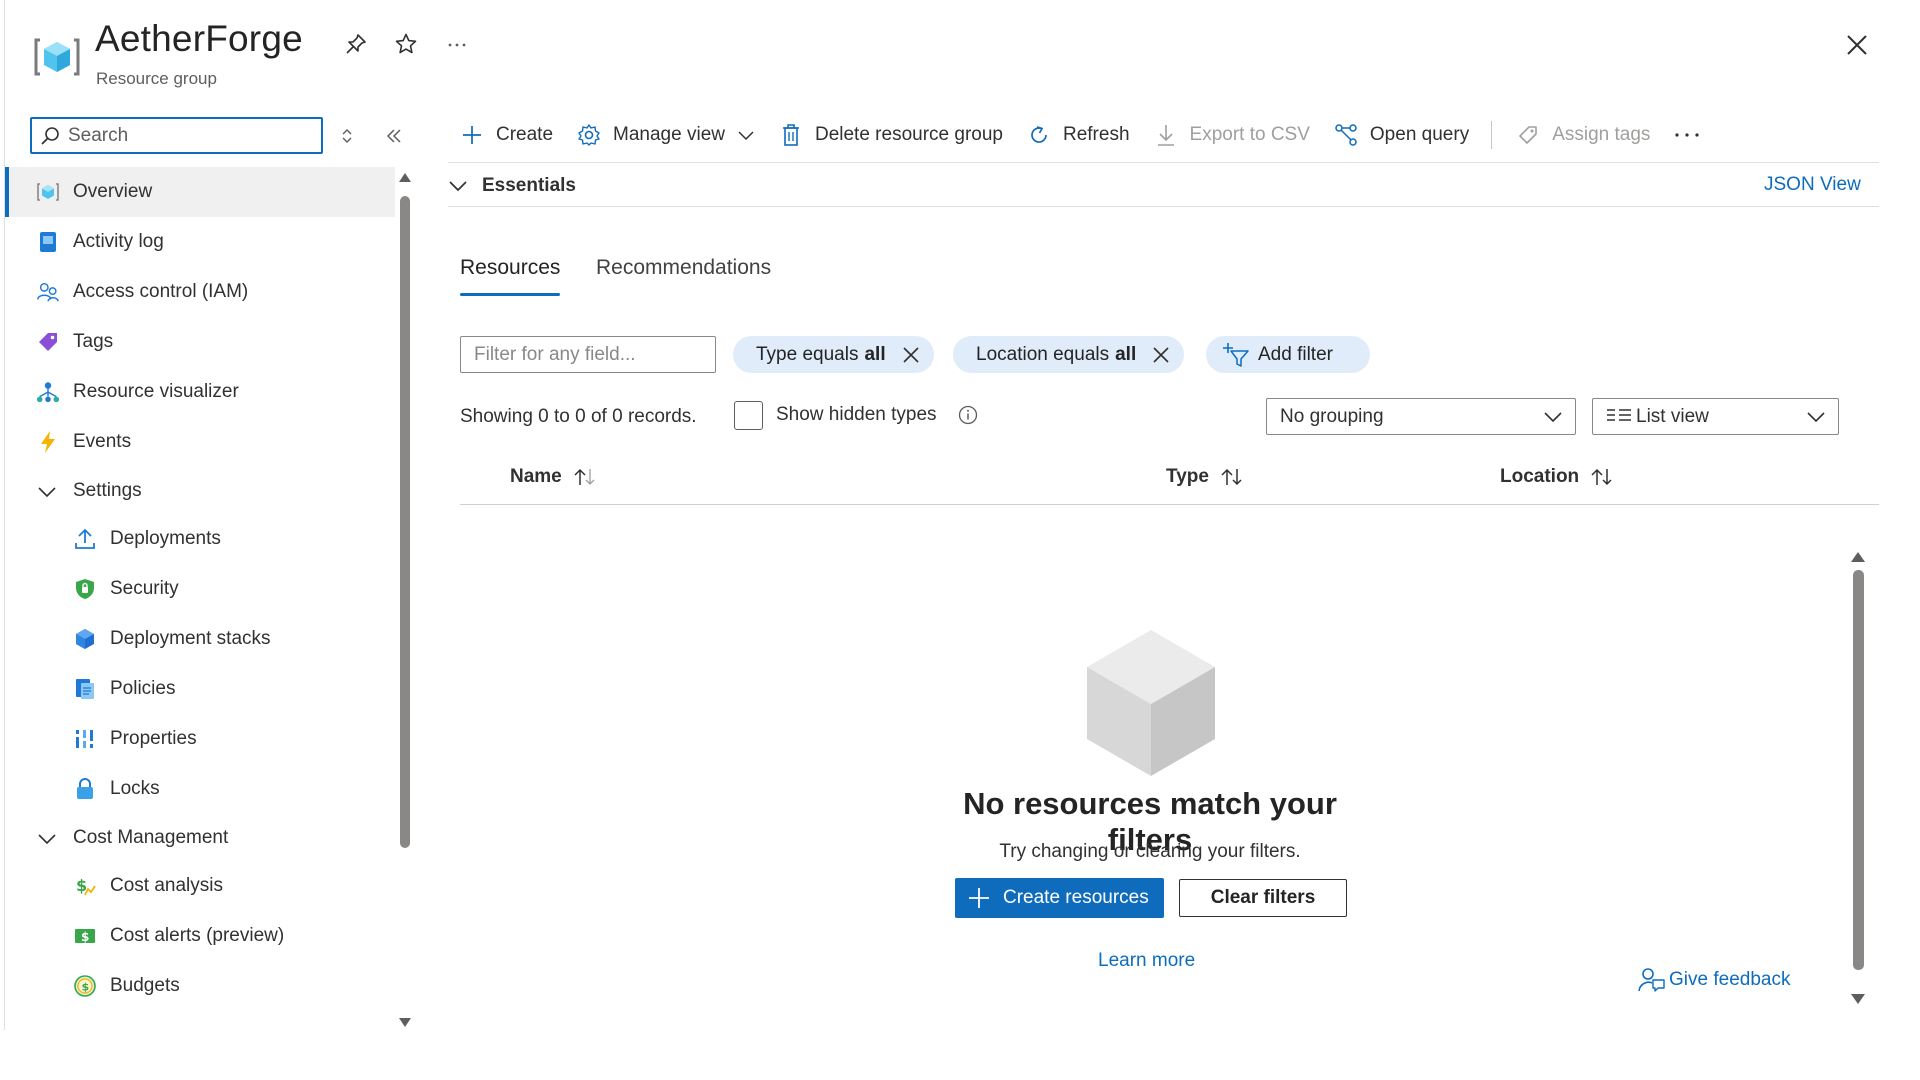  Describe the element at coordinates (118, 241) in the screenshot. I see `sidebar-item-label: Activity log` at that location.